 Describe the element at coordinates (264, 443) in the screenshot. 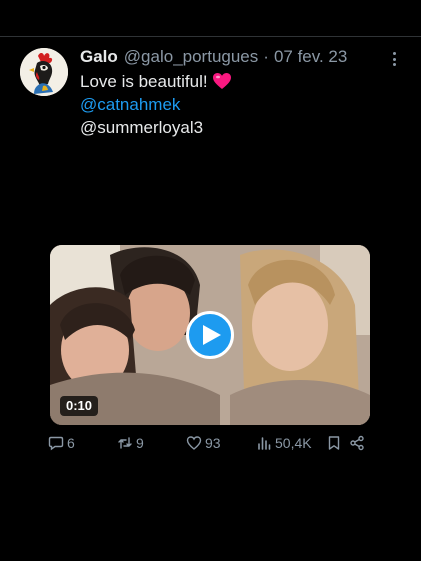

I see `views-chart-icon` at that location.